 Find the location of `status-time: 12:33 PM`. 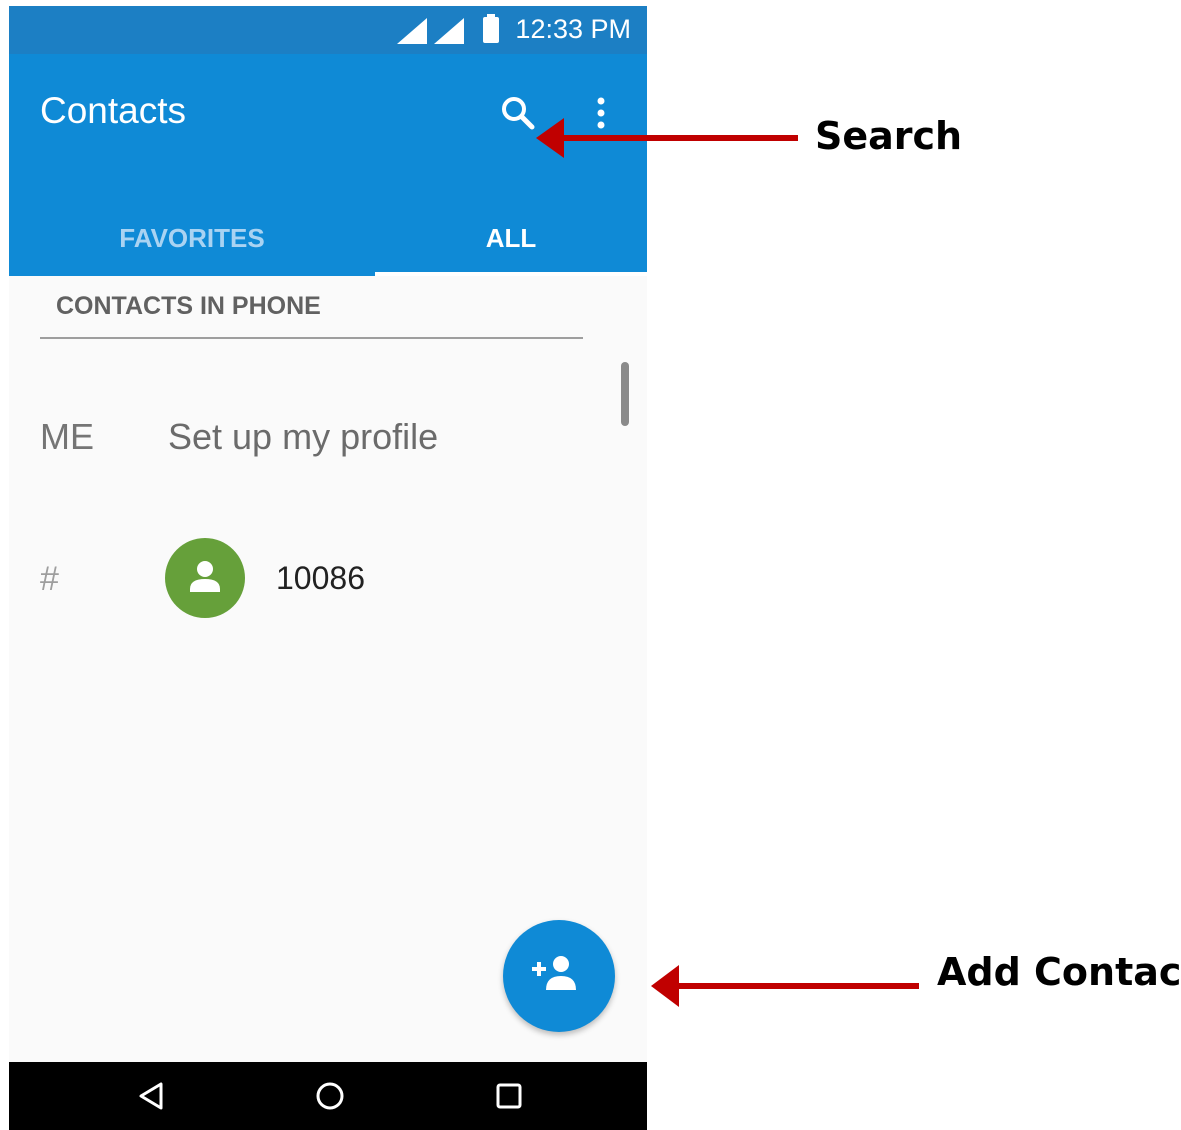

status-time: 12:33 PM is located at coordinates (573, 29).